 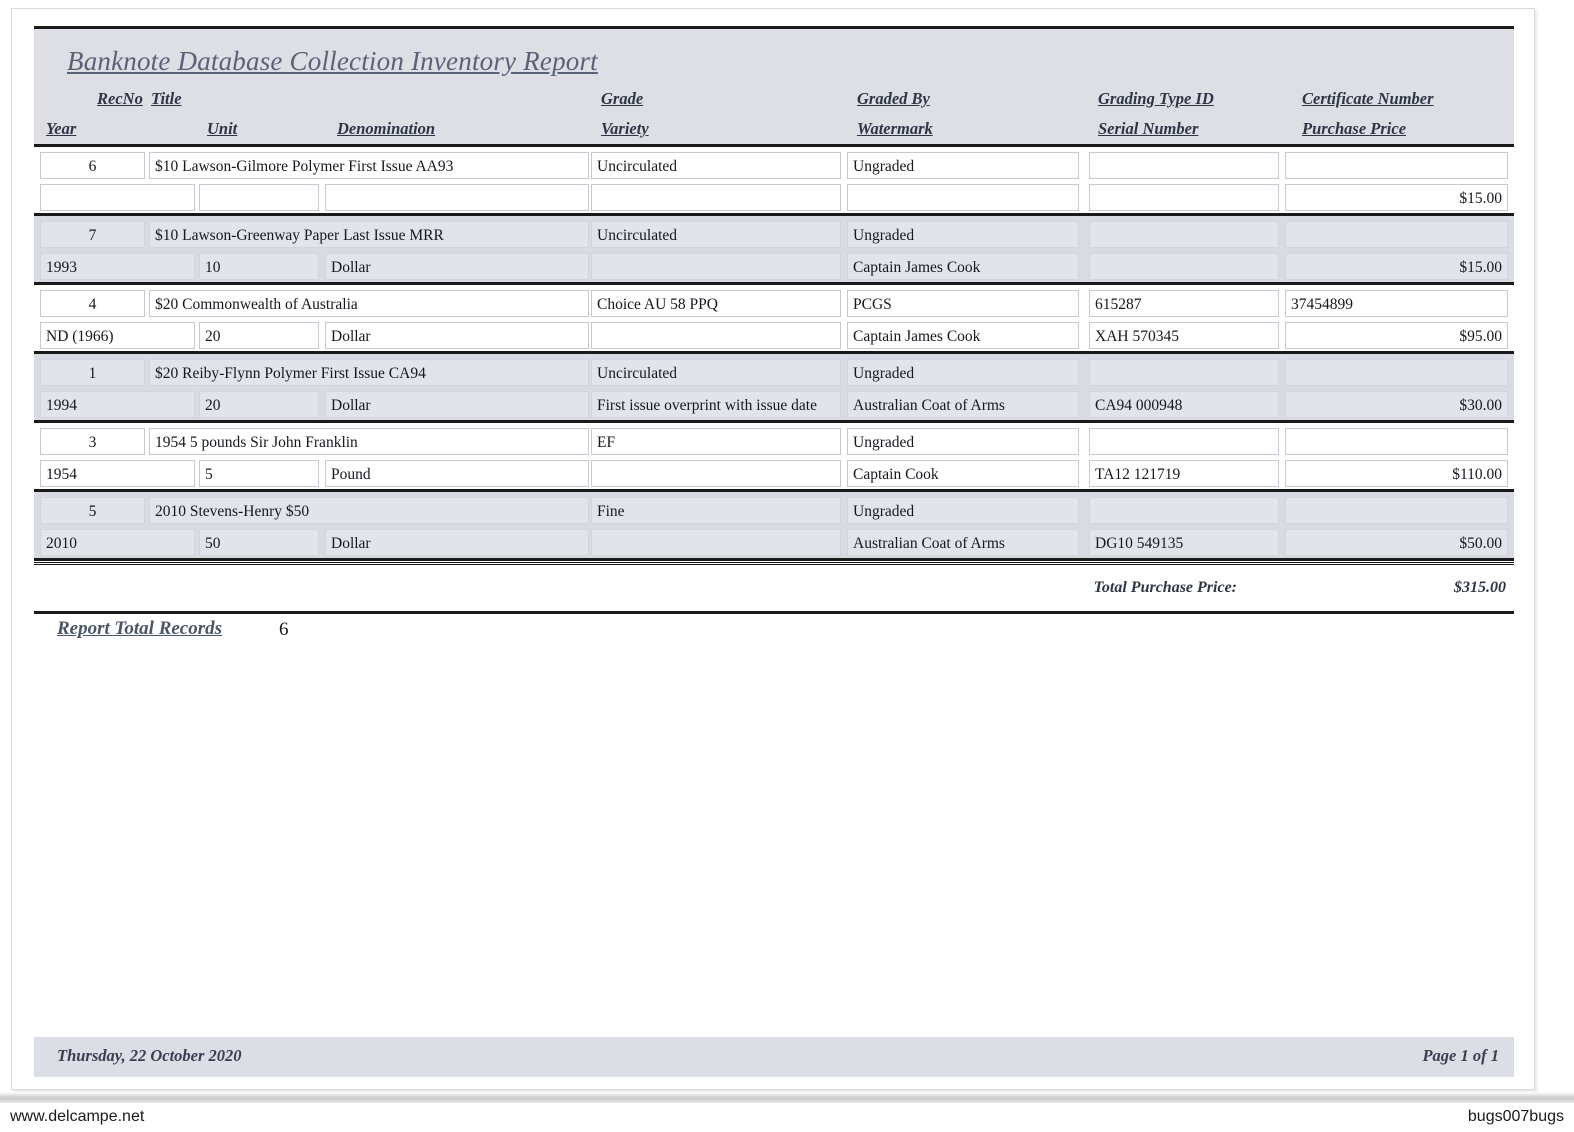 I want to click on cell-title: 2010 Stevens-Henry $50, so click(x=369, y=510).